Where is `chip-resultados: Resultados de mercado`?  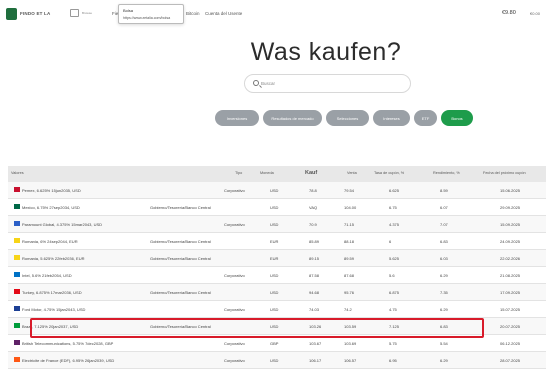
chip-resultados: Resultados de mercado is located at coordinates (292, 118).